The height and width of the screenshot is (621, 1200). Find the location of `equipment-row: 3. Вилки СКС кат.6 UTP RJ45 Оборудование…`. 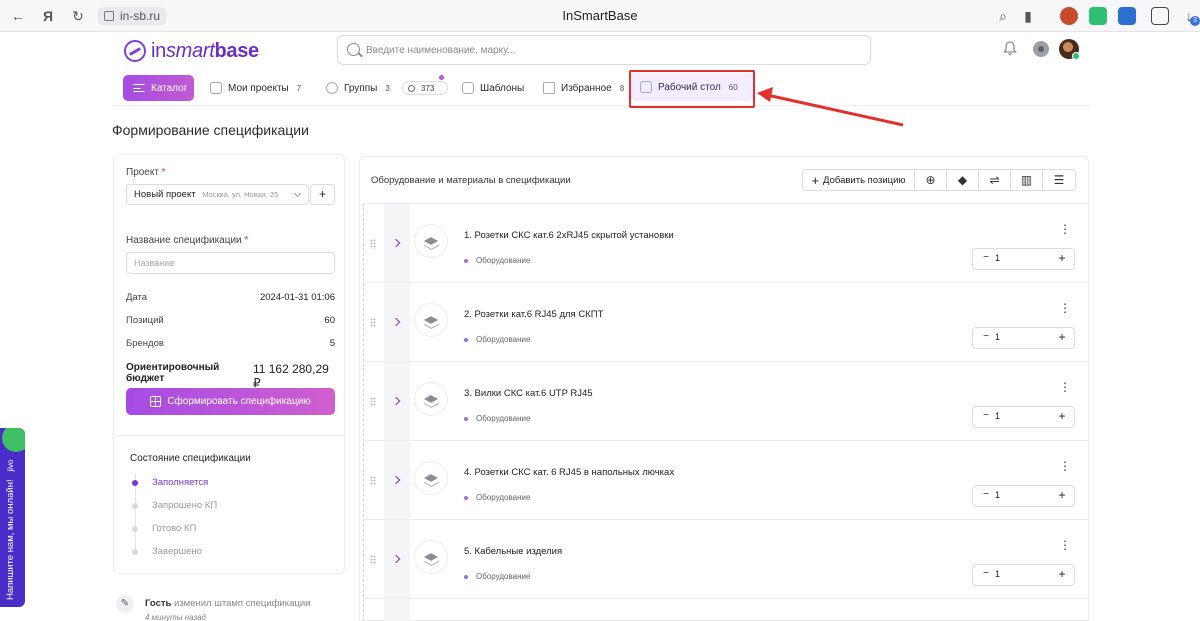

equipment-row: 3. Вилки СКС кат.6 UTP RJ45 Оборудование… is located at coordinates (726, 401).